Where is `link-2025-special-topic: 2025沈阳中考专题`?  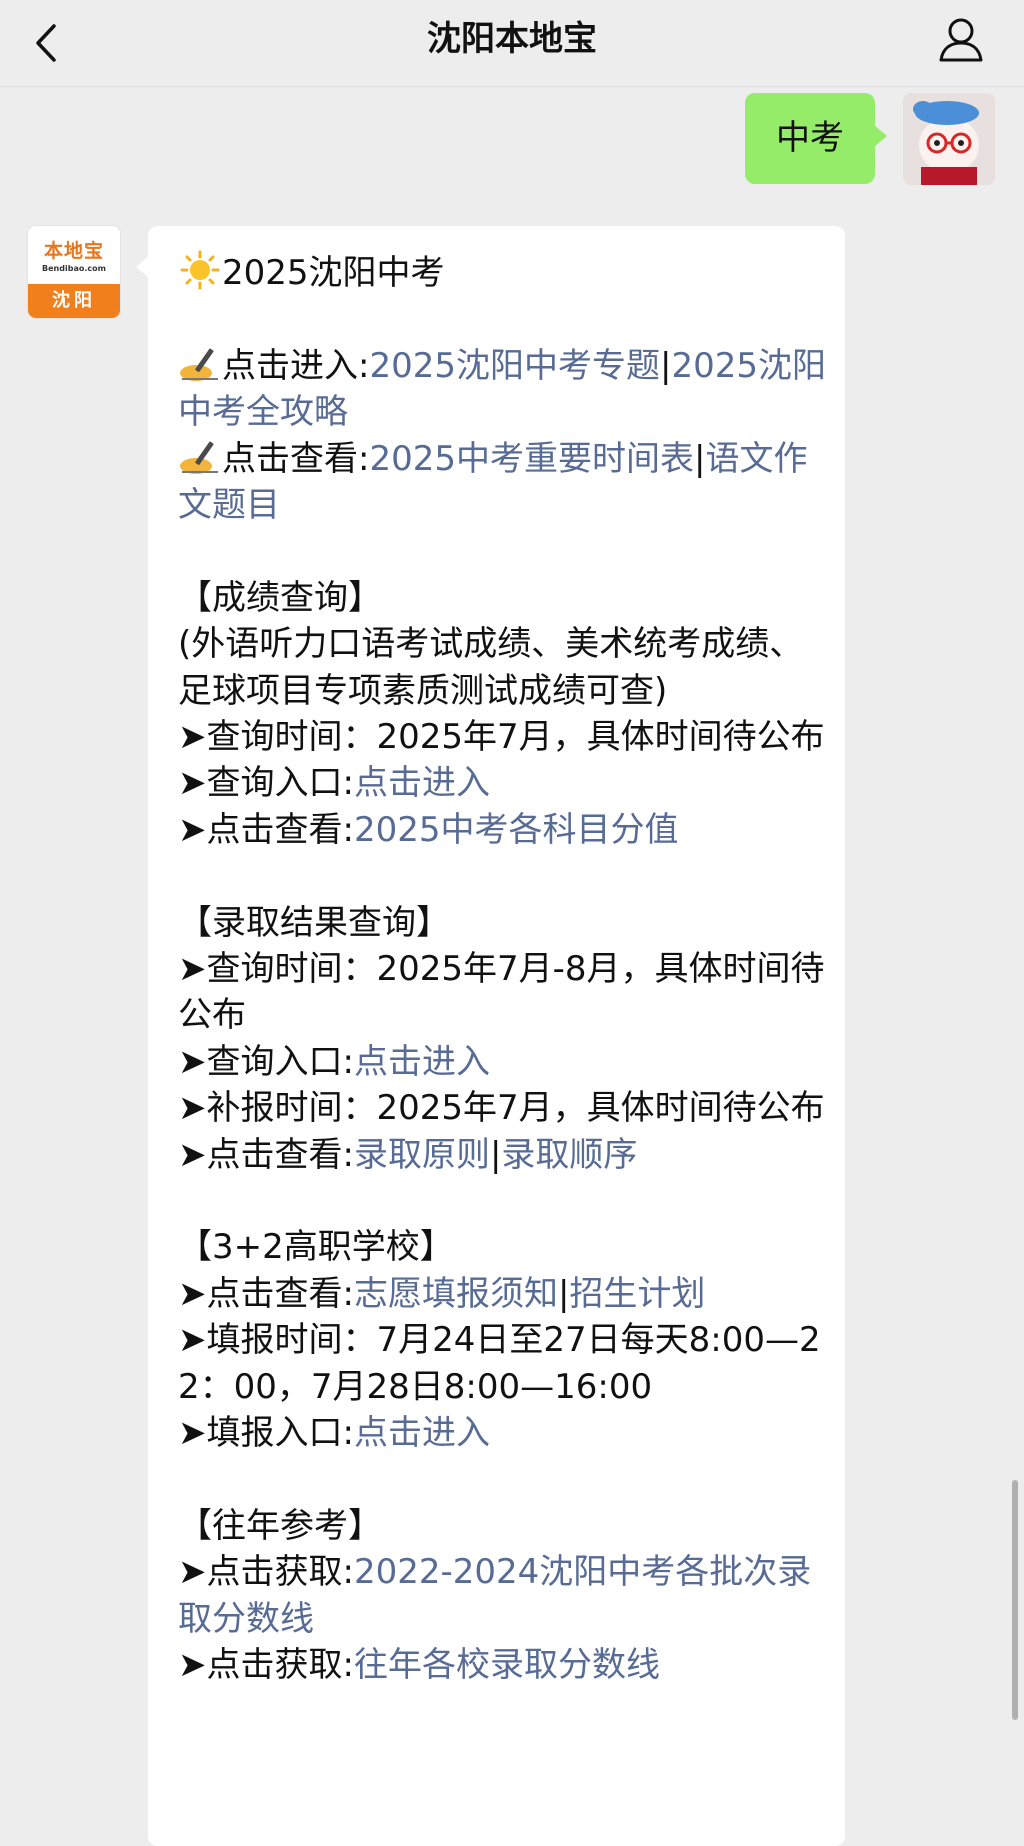
link-2025-special-topic: 2025沈阳中考专题 is located at coordinates (514, 366).